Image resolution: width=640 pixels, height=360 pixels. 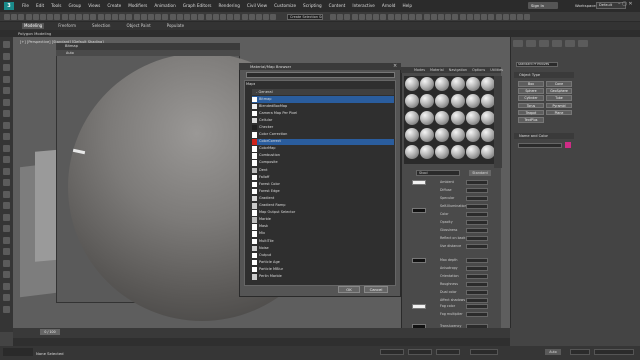 What do you see at coordinates (137, 6) in the screenshot?
I see `menu-item-modifiers: Modifiers` at bounding box center [137, 6].